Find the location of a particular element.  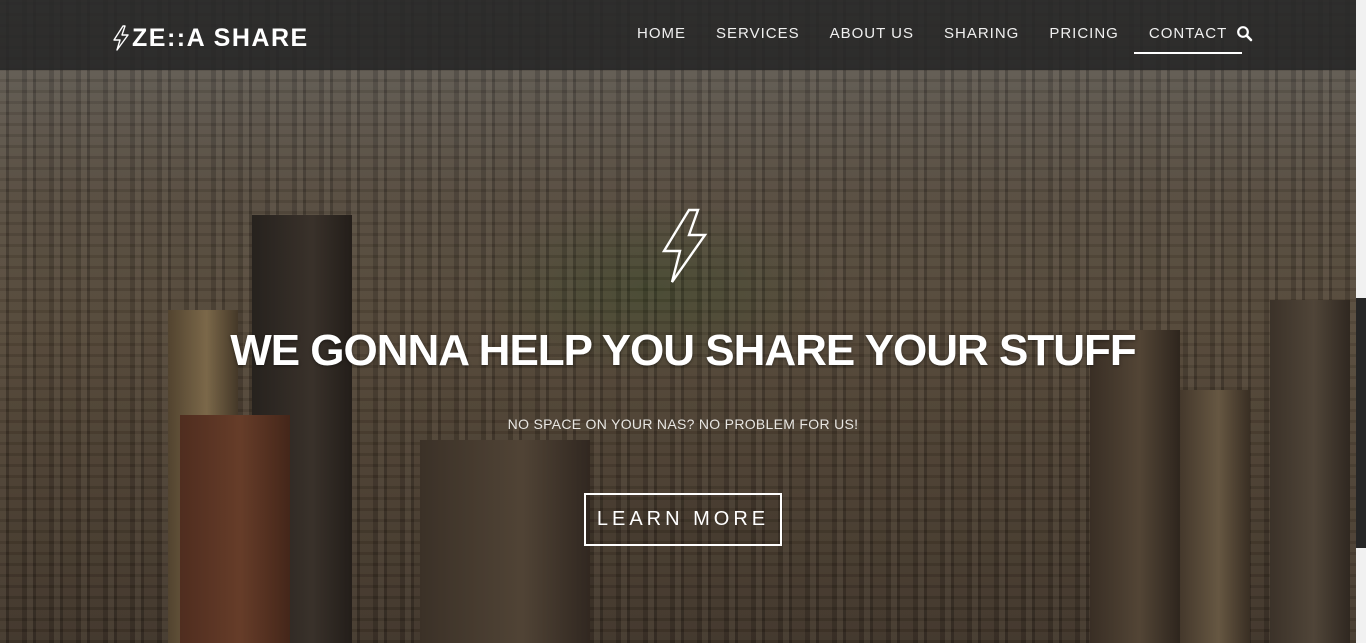

brand-logo-link: ZE::A SHARE is located at coordinates (210, 38).